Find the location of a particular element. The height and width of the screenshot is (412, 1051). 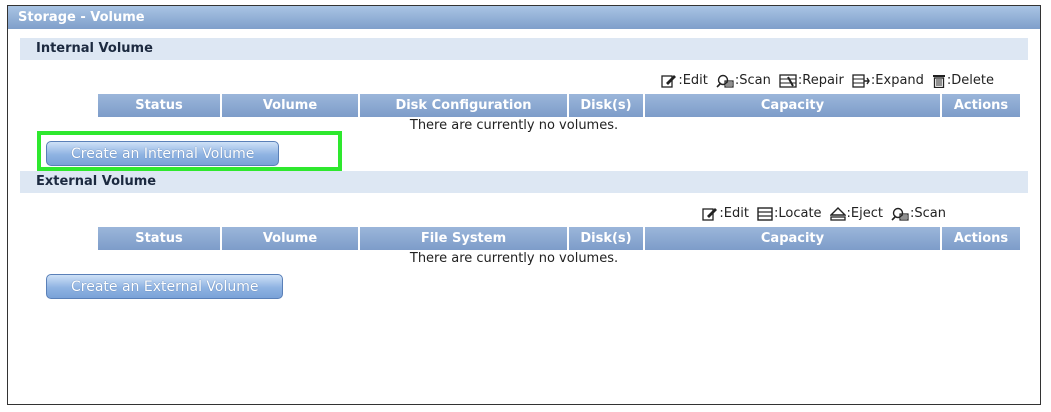

internal-volume-header: Internal Volume is located at coordinates (524, 49).